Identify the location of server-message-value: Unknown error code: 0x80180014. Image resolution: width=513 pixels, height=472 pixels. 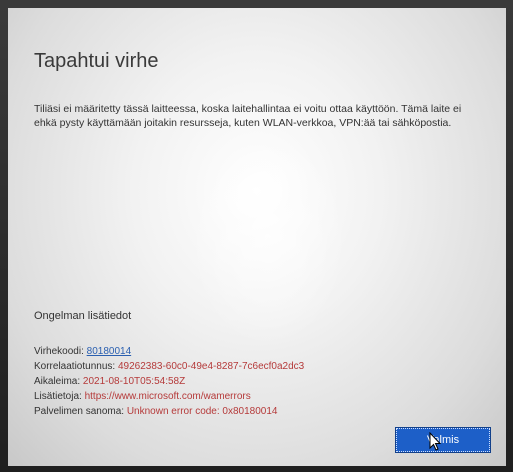
(202, 411).